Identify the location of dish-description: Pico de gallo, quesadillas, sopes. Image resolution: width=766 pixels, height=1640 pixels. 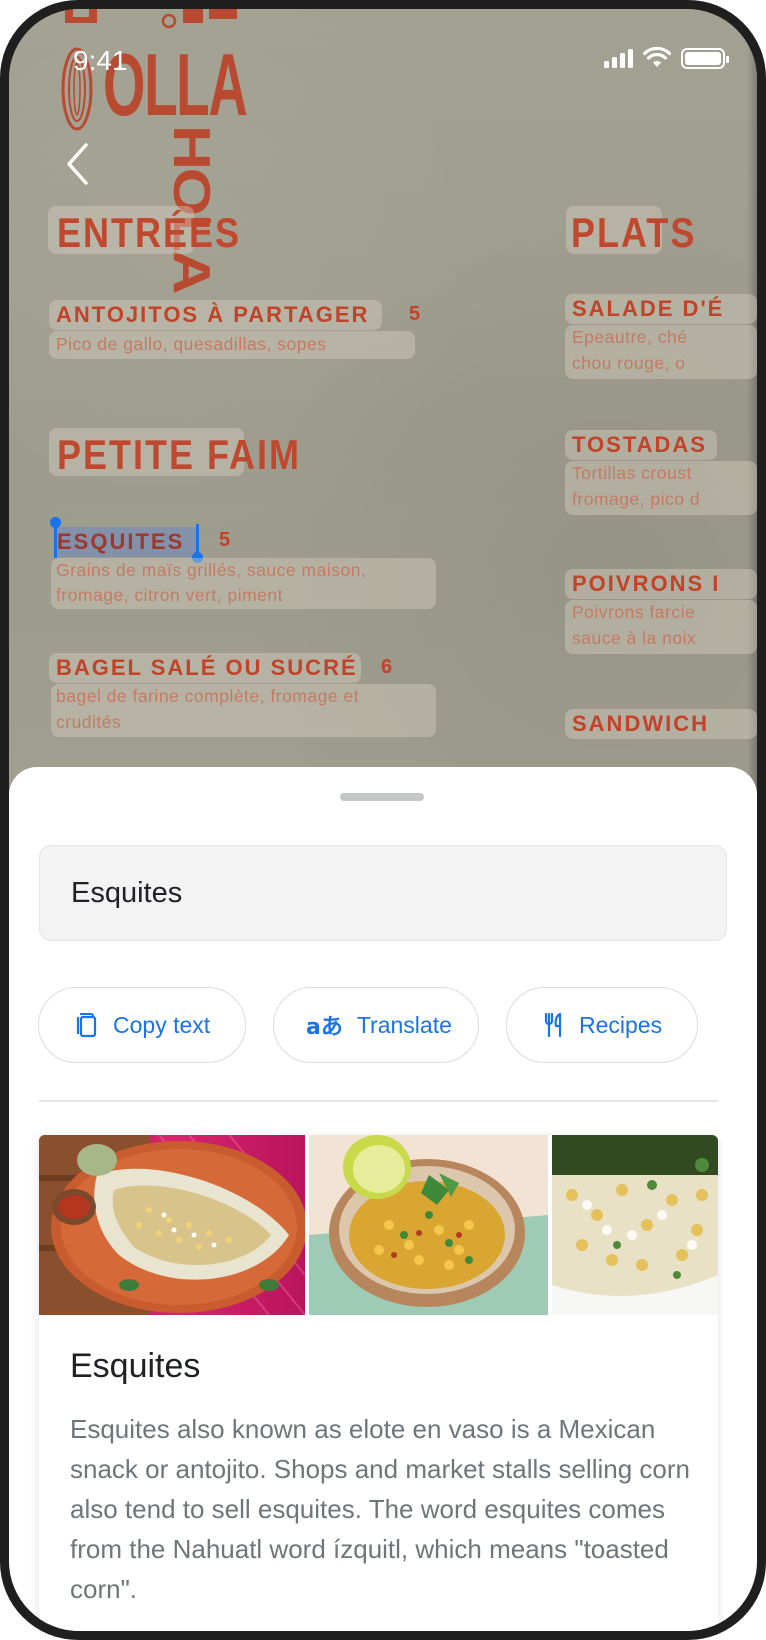
(191, 344).